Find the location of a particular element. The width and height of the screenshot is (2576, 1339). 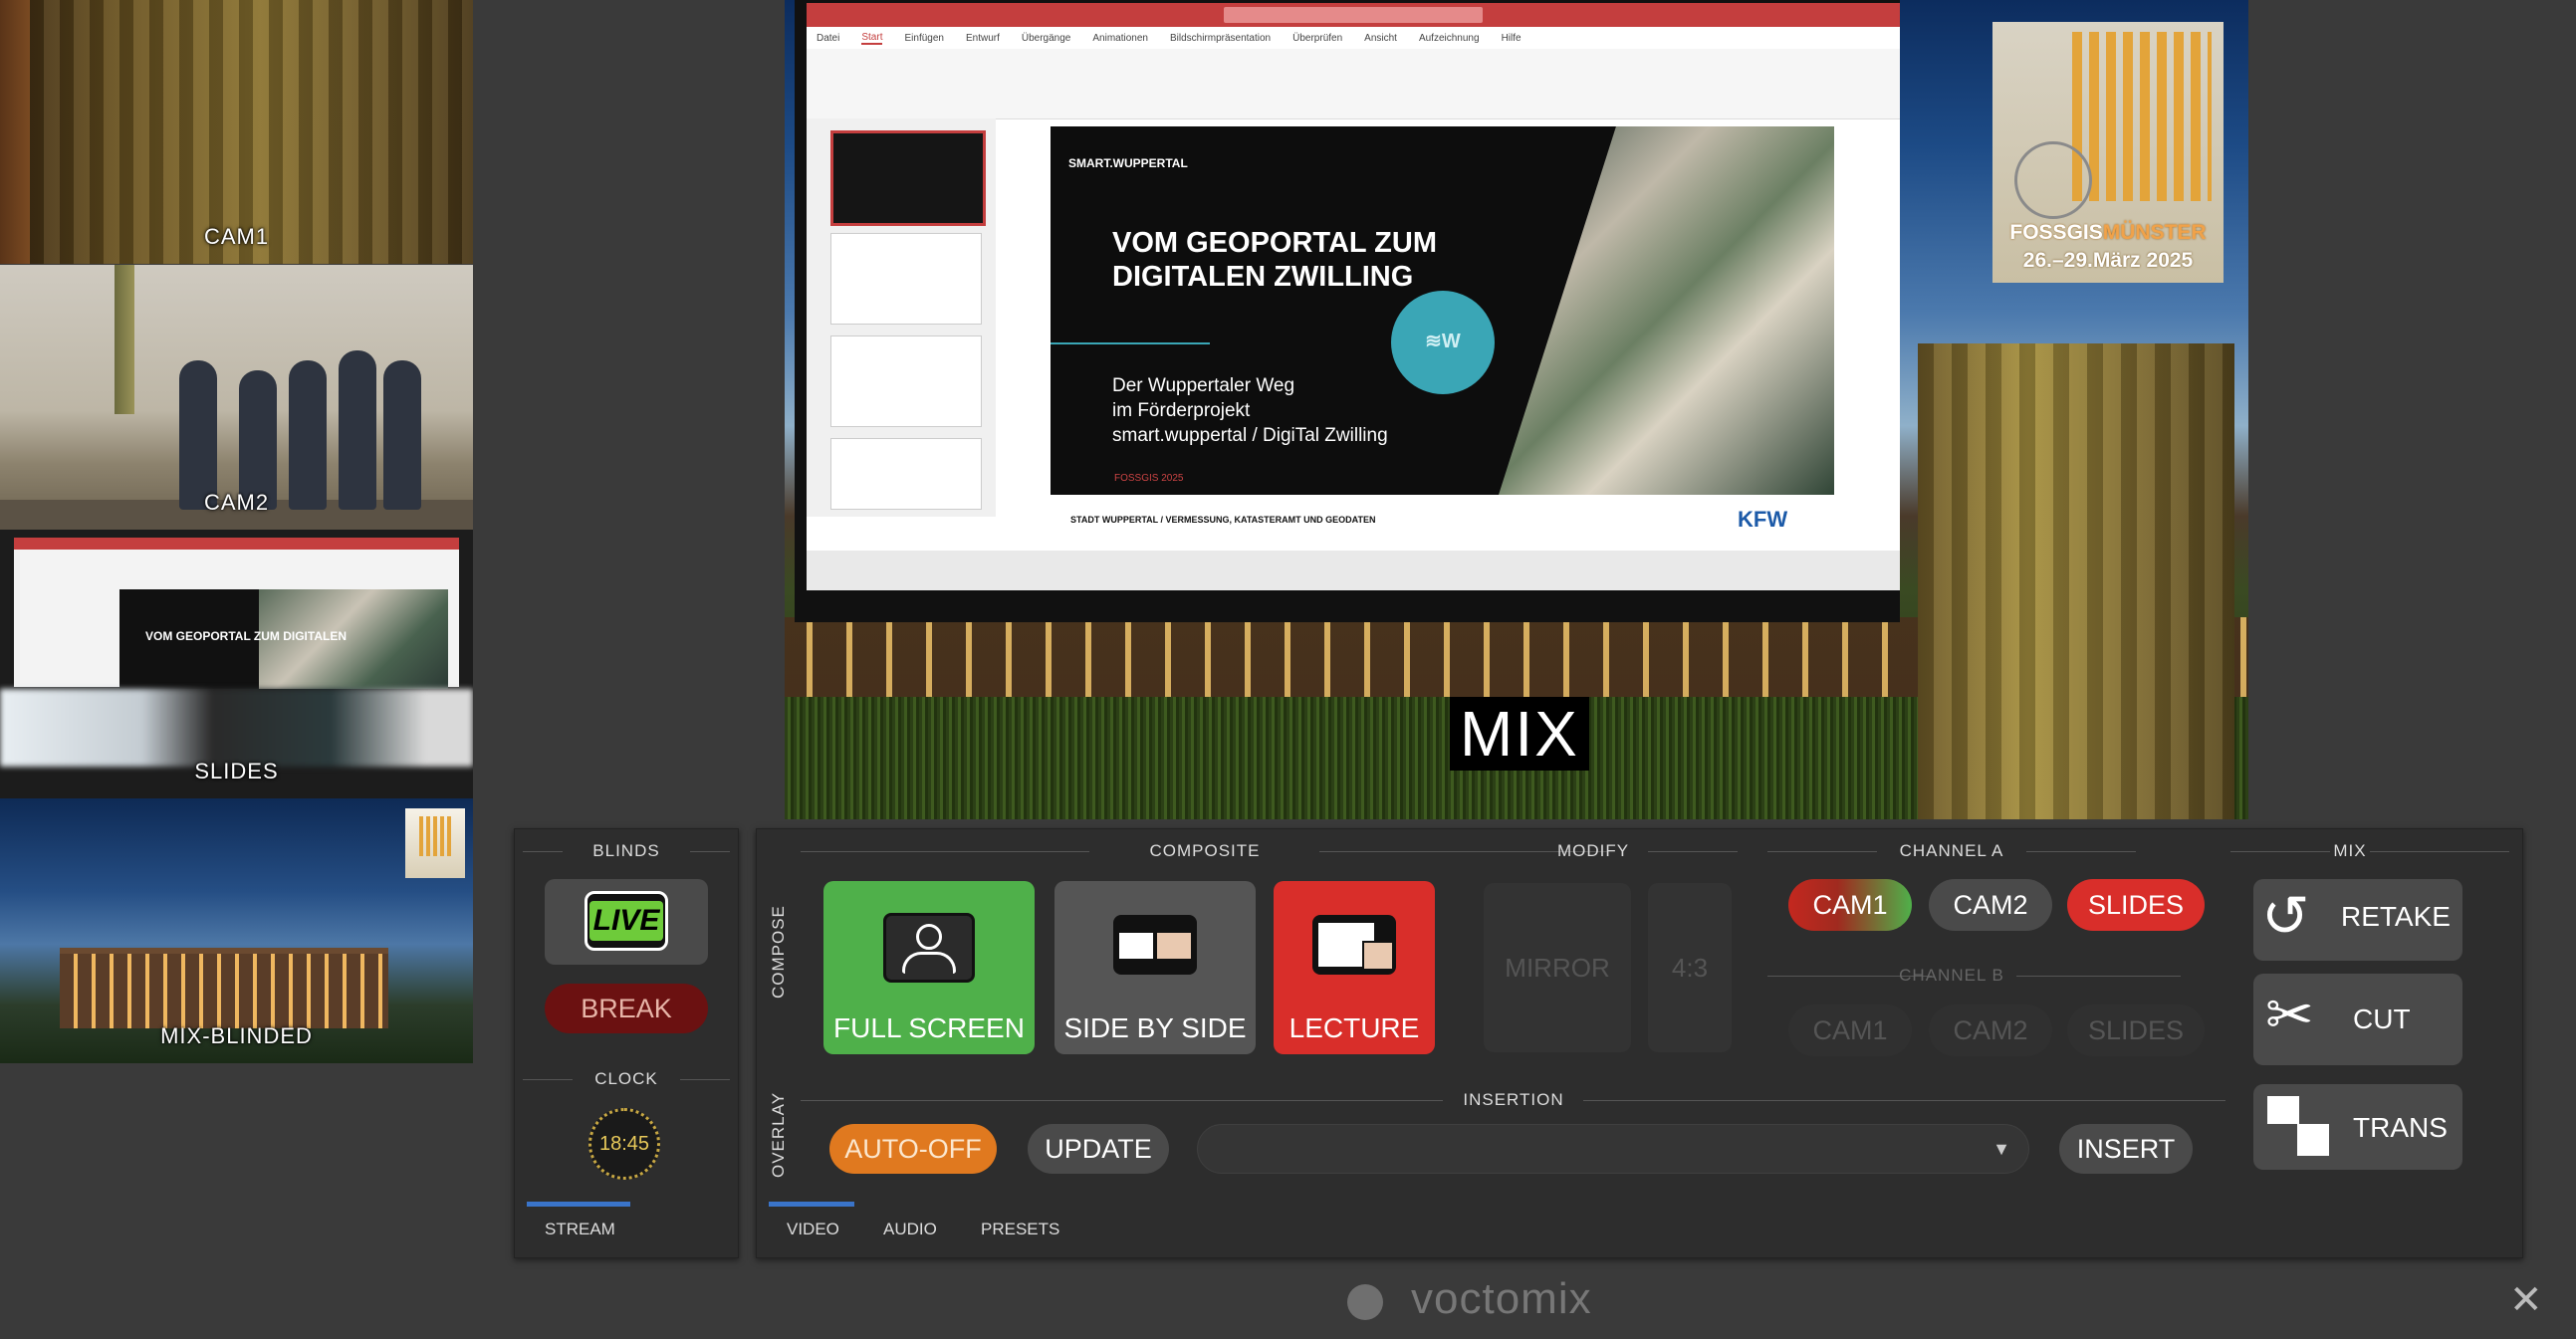

full-screen-button: FULL SCREEN is located at coordinates (929, 967).